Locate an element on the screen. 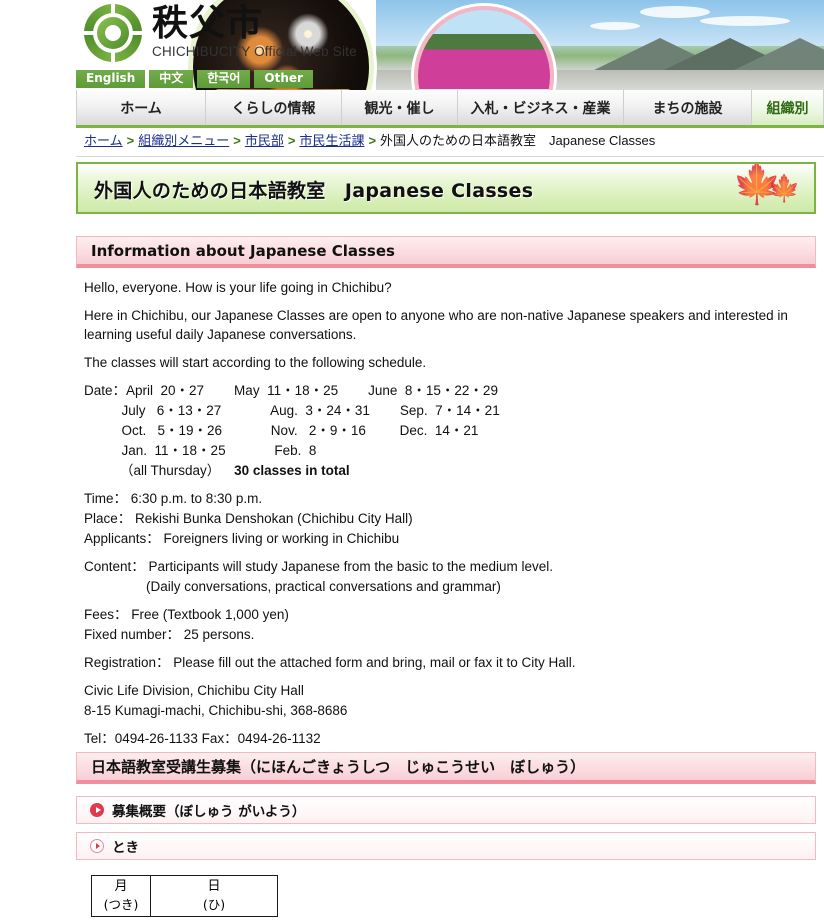 This screenshot has height=924, width=824. schedule-table: 月 (つき) 日 (ひ) is located at coordinates (184, 896).